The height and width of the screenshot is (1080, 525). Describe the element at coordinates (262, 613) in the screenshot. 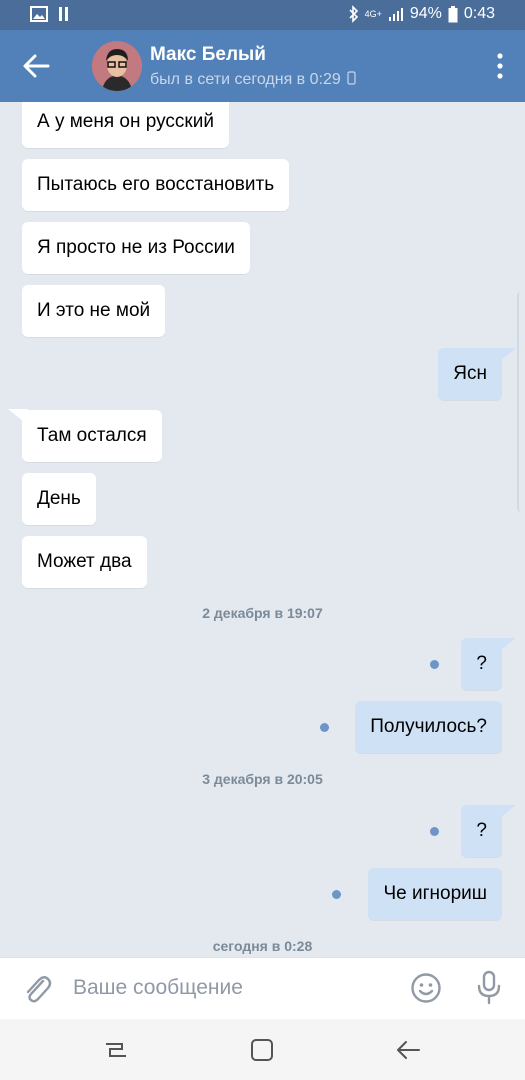

I see `date-separator: 2 декабря в 19:07` at that location.